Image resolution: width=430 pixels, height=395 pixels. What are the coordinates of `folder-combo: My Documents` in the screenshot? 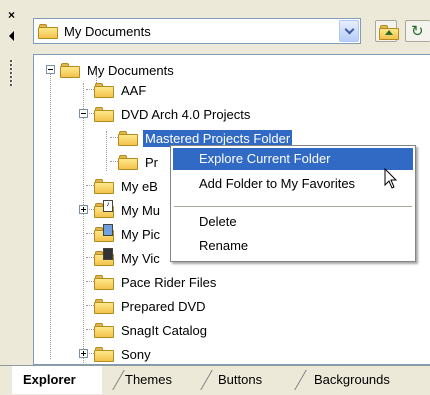 It's located at (197, 31).